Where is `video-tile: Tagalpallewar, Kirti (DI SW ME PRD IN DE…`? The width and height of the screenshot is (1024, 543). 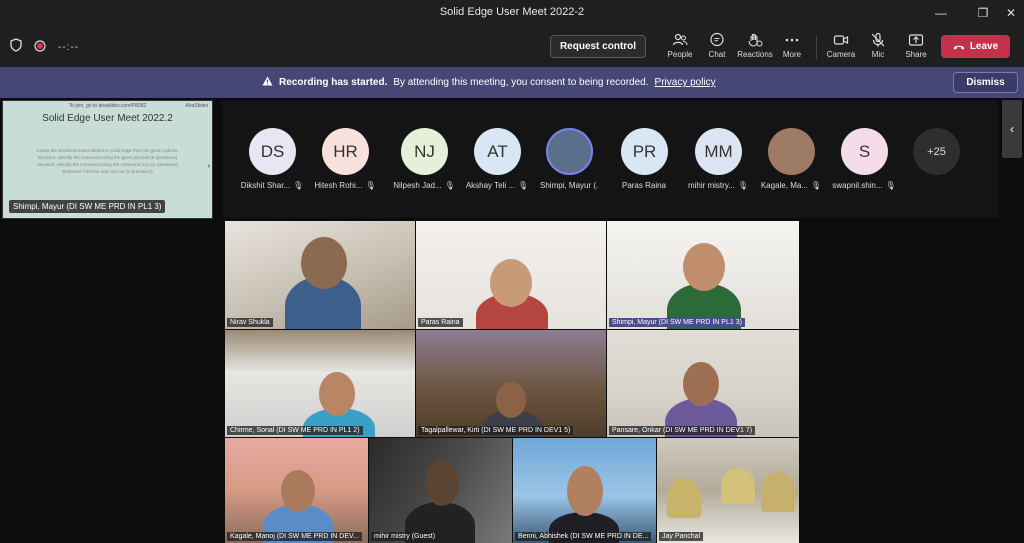 video-tile: Tagalpallewar, Kirti (DI SW ME PRD IN DE… is located at coordinates (511, 383).